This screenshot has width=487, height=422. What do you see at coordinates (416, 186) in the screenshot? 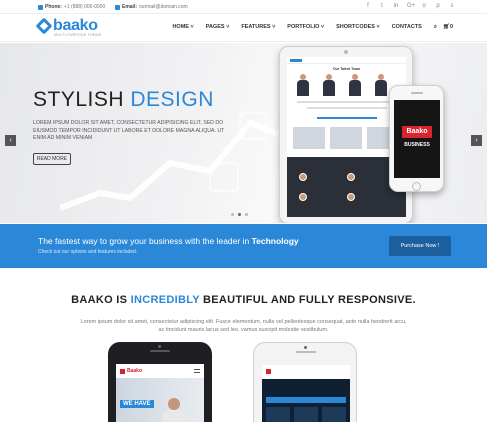
I see `phone-home-button` at bounding box center [416, 186].